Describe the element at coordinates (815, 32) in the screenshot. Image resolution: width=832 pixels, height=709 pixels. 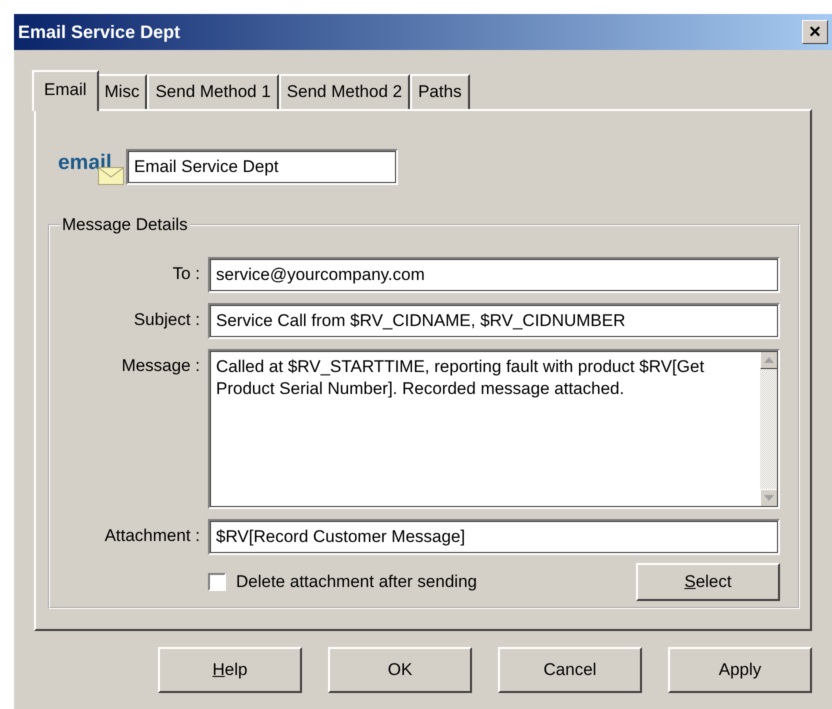
I see `close-button: ×` at that location.